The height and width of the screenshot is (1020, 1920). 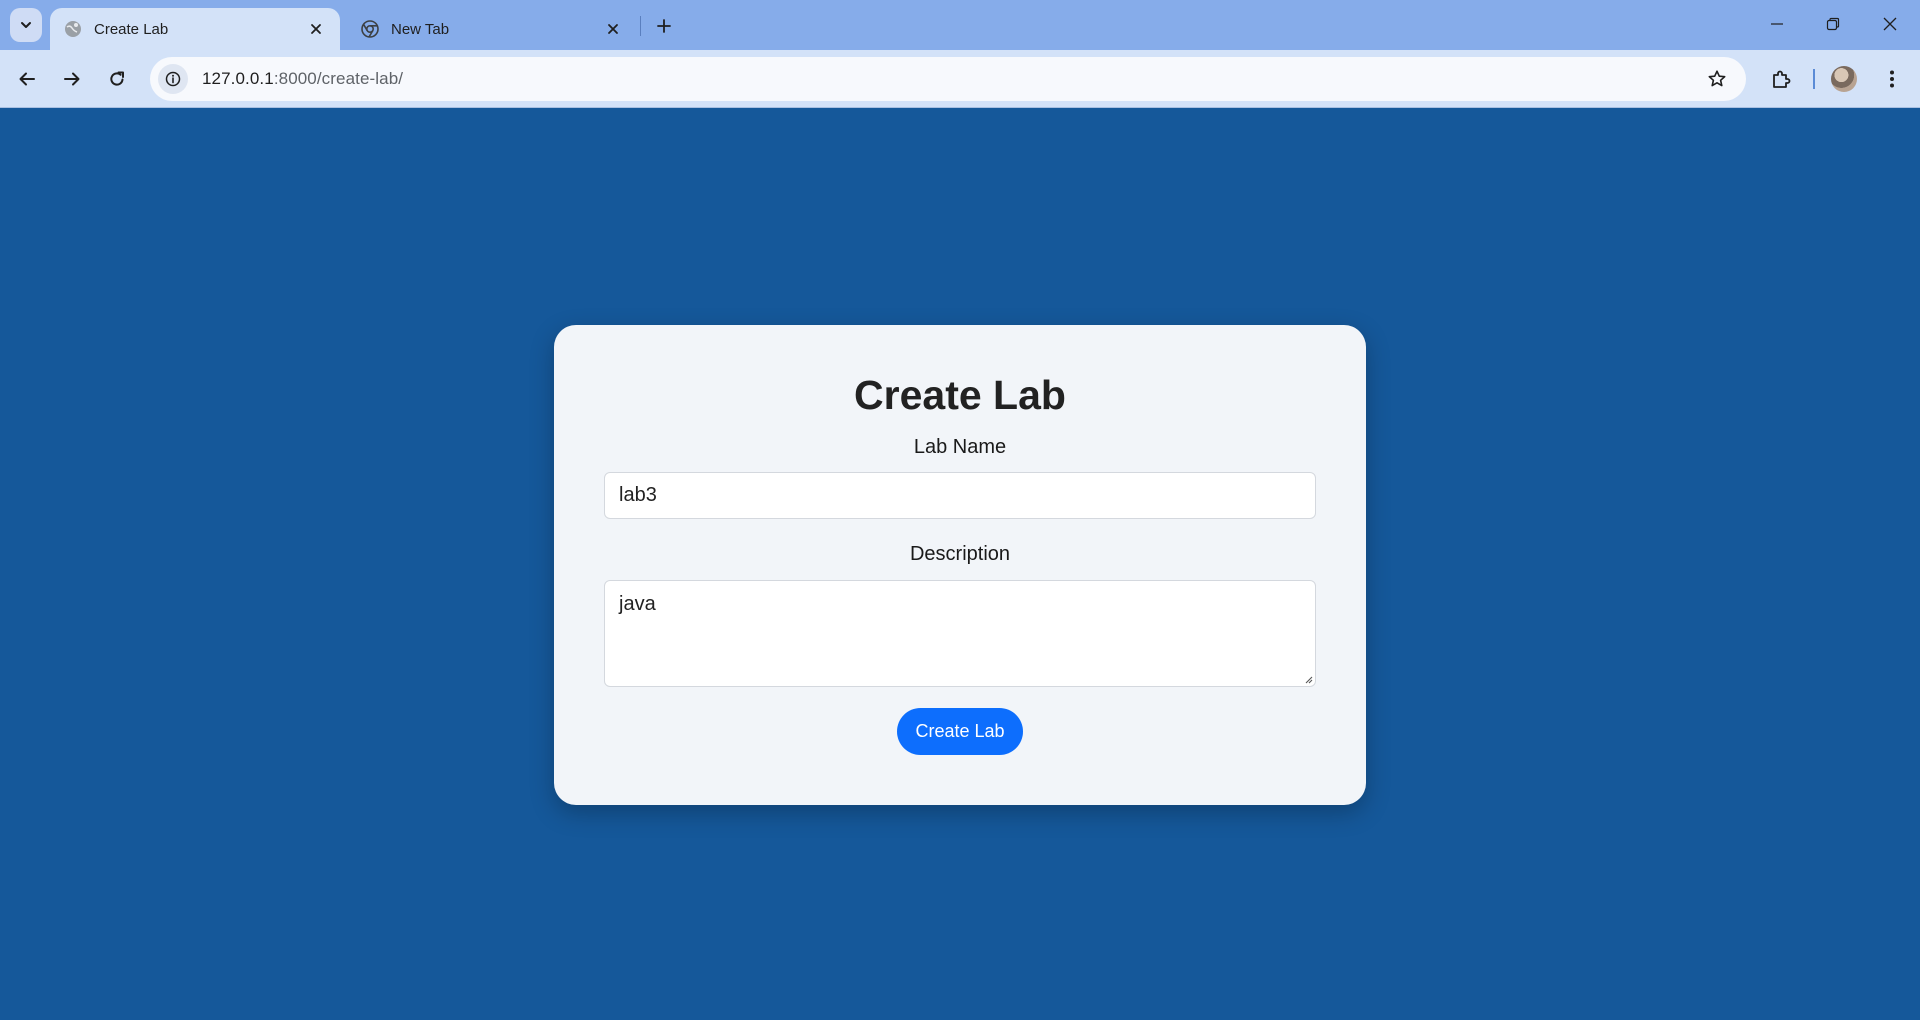 I want to click on puzzle-icon, so click(x=1782, y=79).